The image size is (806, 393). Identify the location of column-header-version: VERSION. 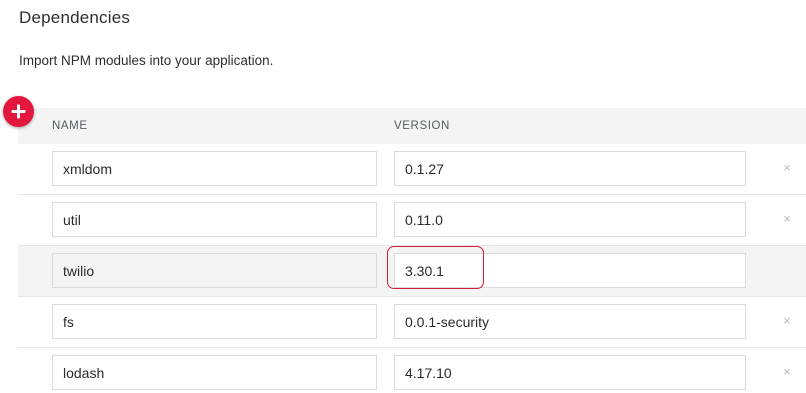
(422, 126).